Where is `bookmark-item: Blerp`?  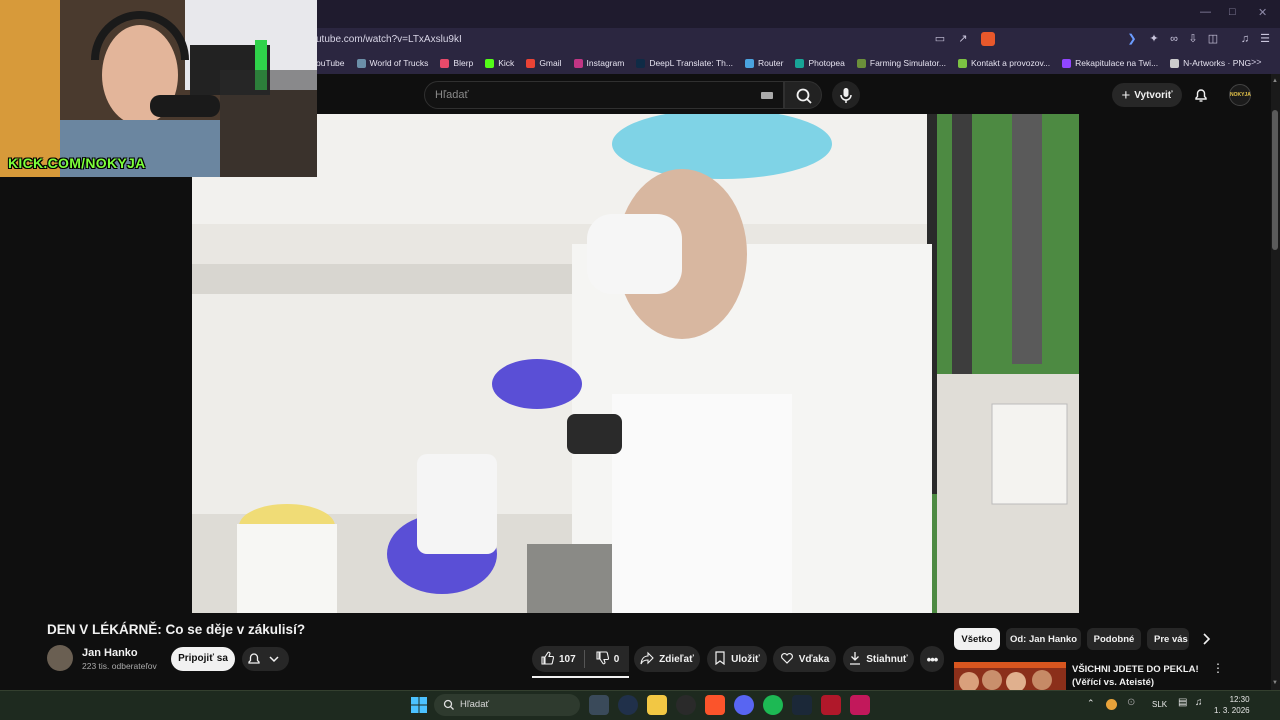 bookmark-item: Blerp is located at coordinates (456, 63).